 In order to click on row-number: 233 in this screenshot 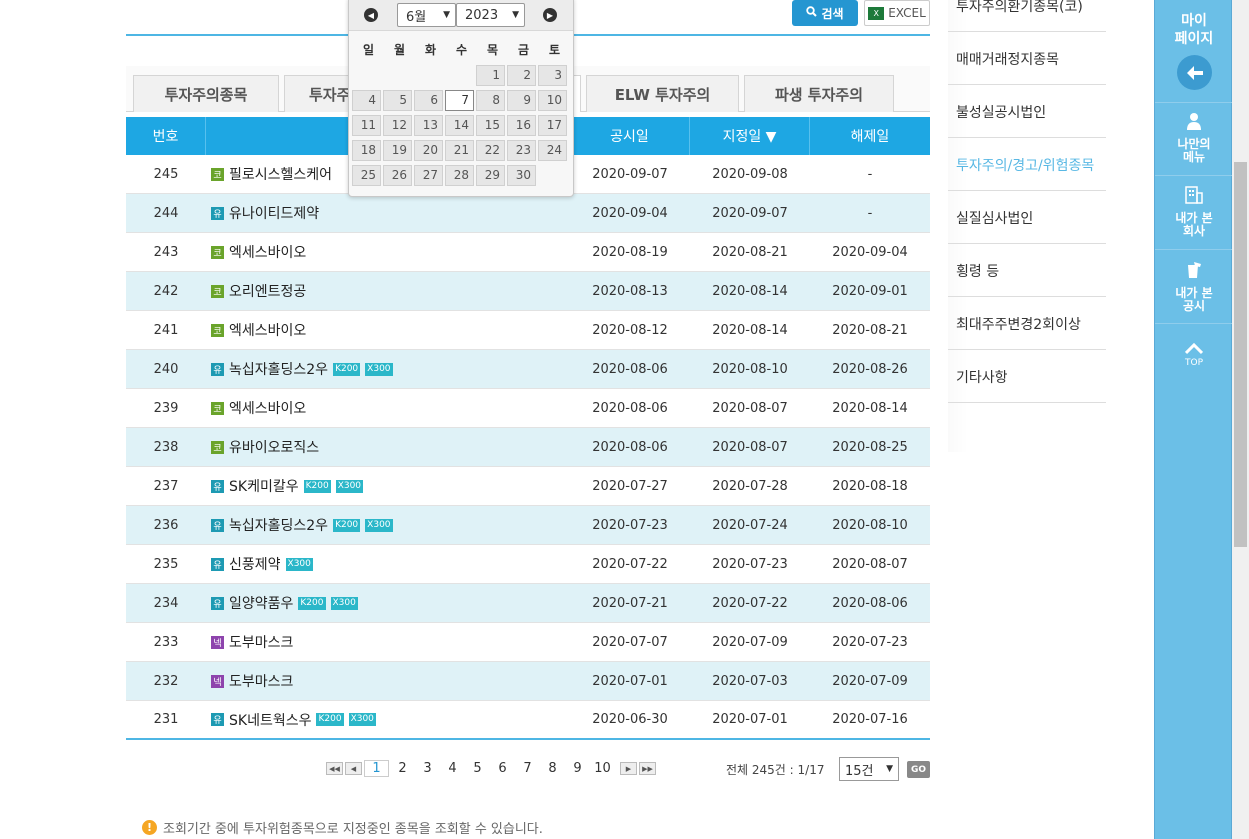, I will do `click(166, 642)`.